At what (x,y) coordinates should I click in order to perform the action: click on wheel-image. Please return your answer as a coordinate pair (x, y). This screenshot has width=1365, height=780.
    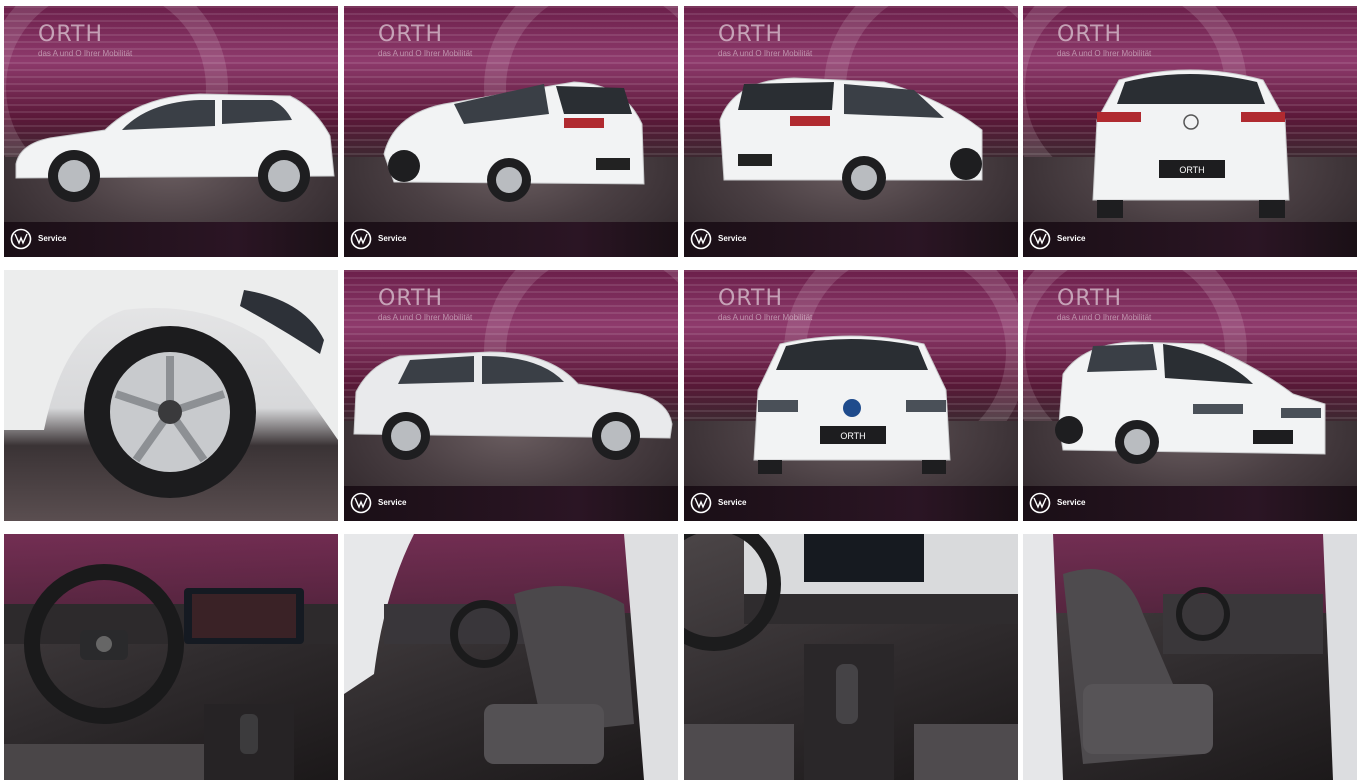
    Looking at the image, I should click on (171, 384).